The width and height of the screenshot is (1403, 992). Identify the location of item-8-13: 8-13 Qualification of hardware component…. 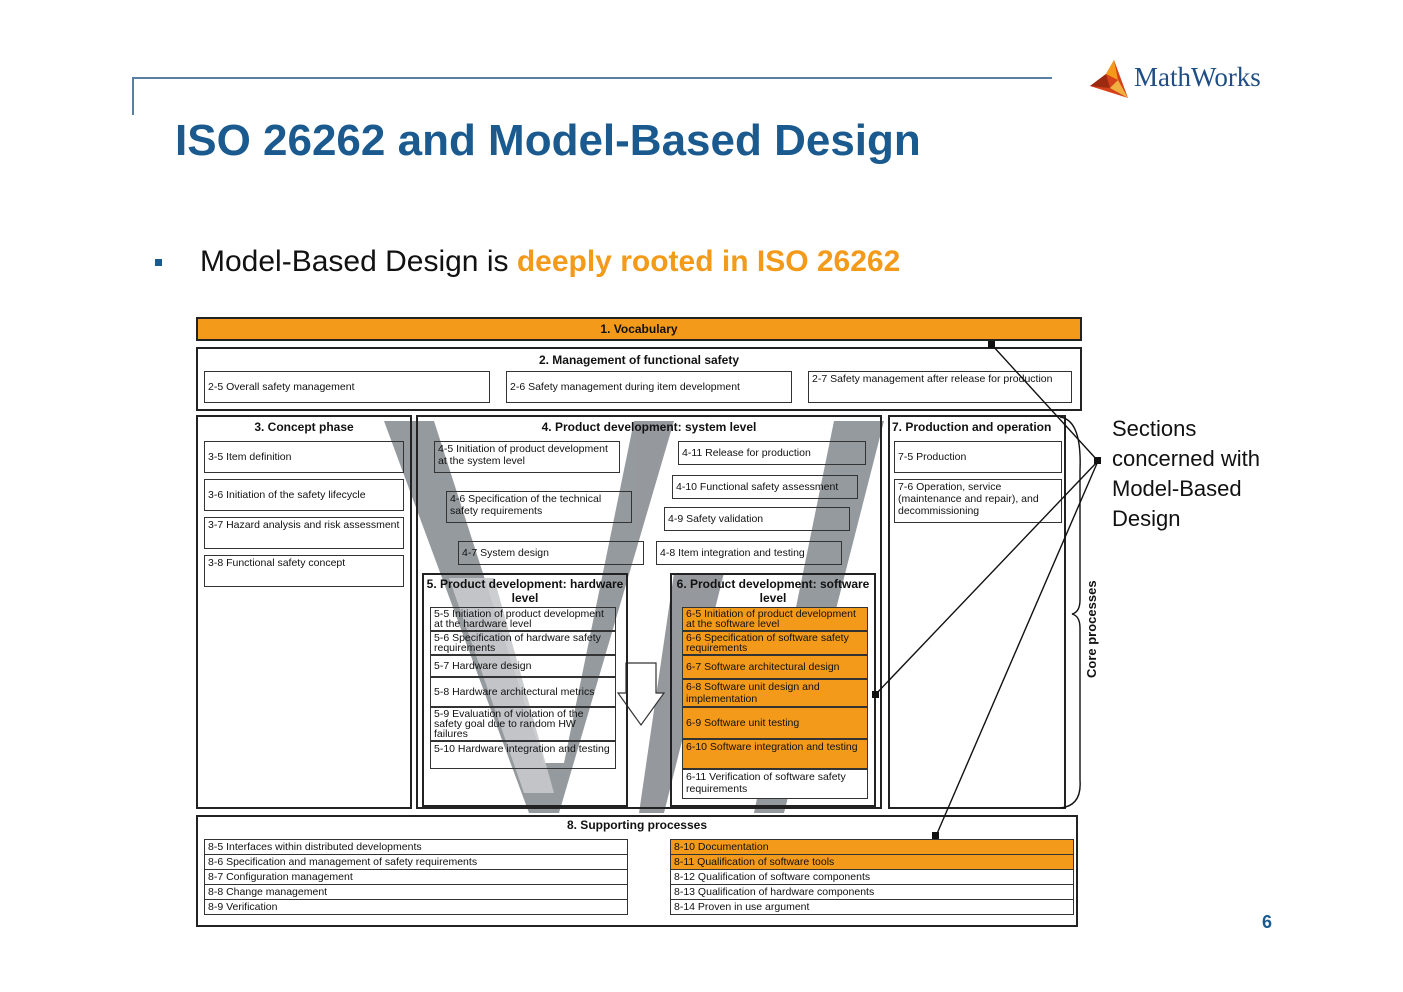
(872, 892).